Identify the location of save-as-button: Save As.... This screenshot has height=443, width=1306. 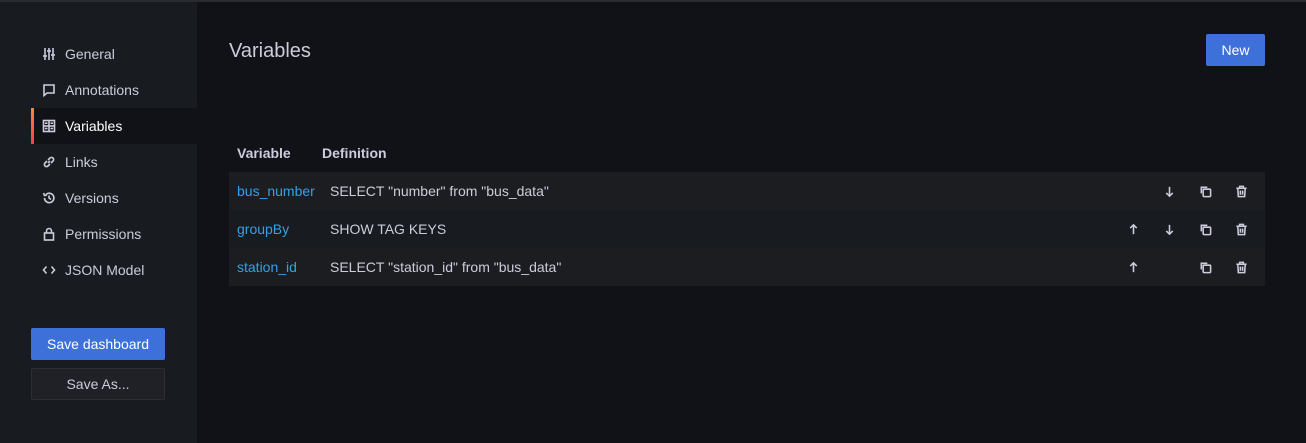
(98, 384).